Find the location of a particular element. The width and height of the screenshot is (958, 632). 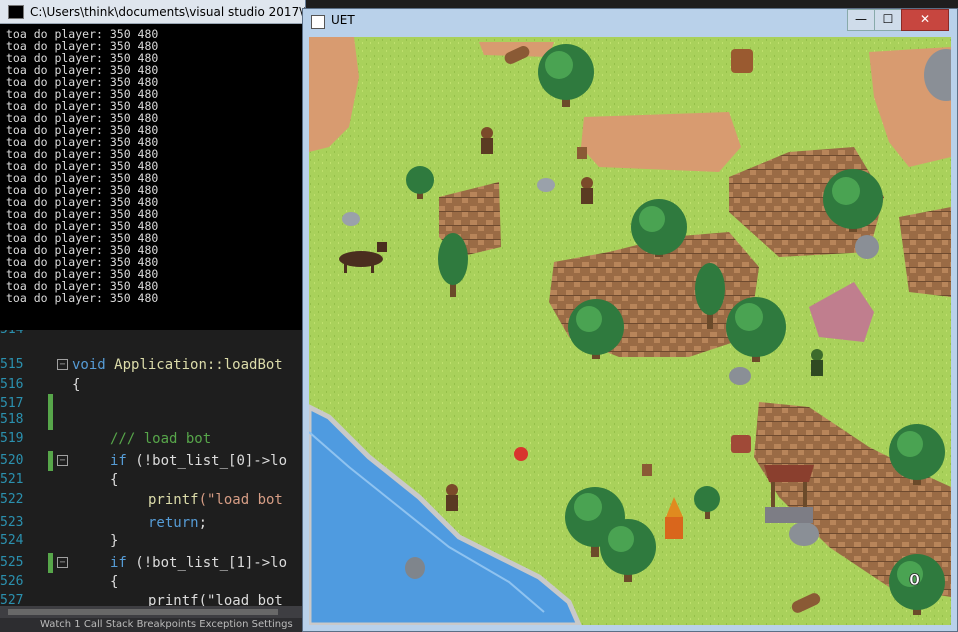

close-button: ✕ is located at coordinates (925, 20).